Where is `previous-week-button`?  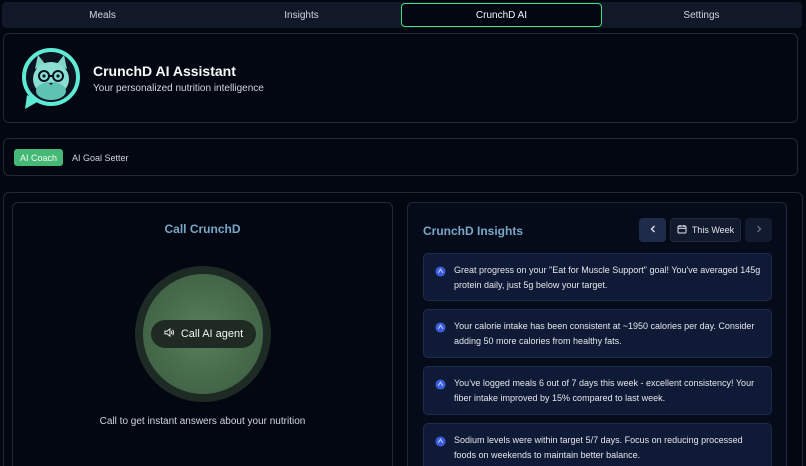
previous-week-button is located at coordinates (652, 230).